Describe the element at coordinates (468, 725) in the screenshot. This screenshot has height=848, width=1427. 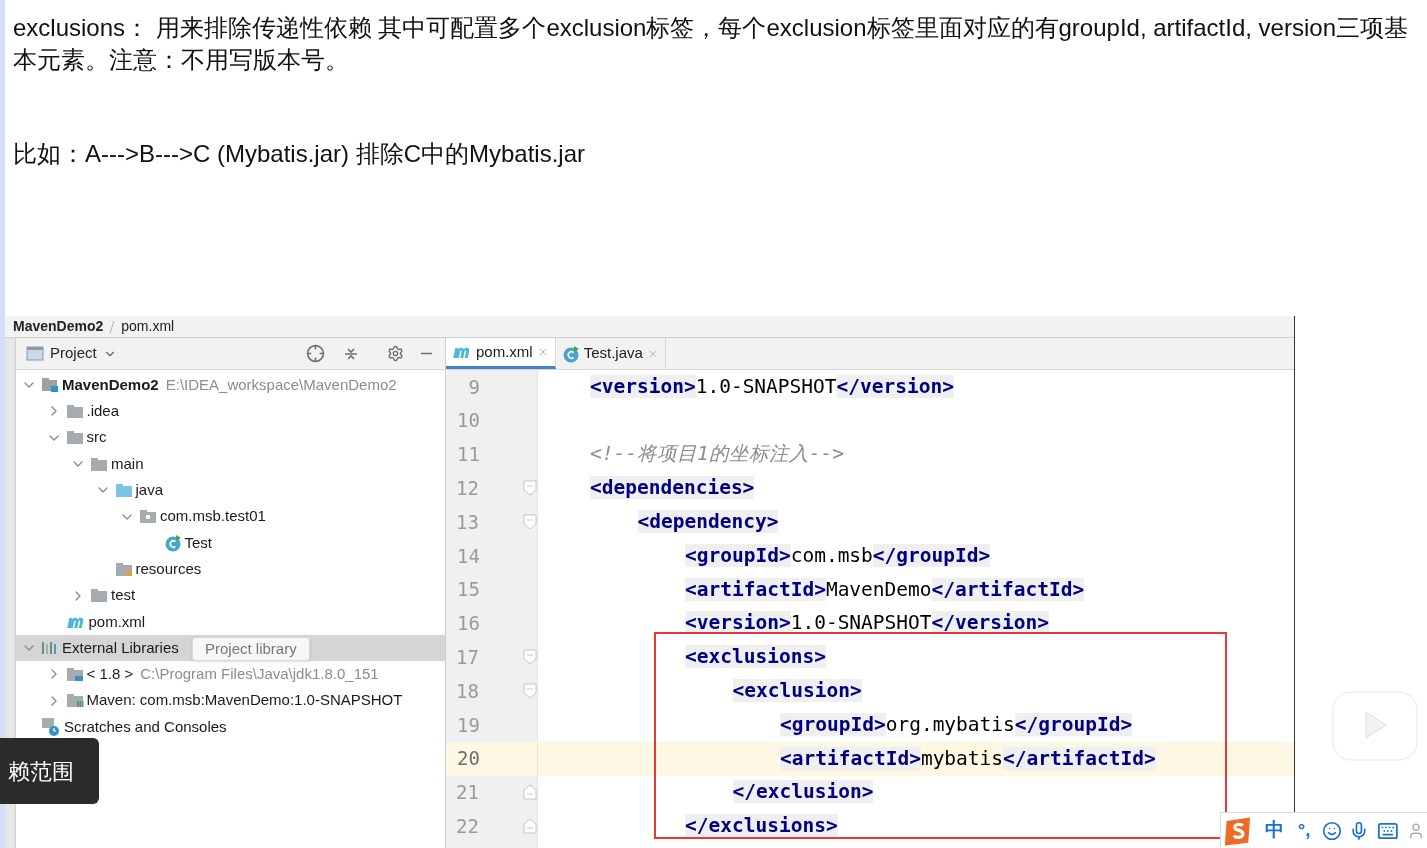
I see `line-number: 19` at that location.